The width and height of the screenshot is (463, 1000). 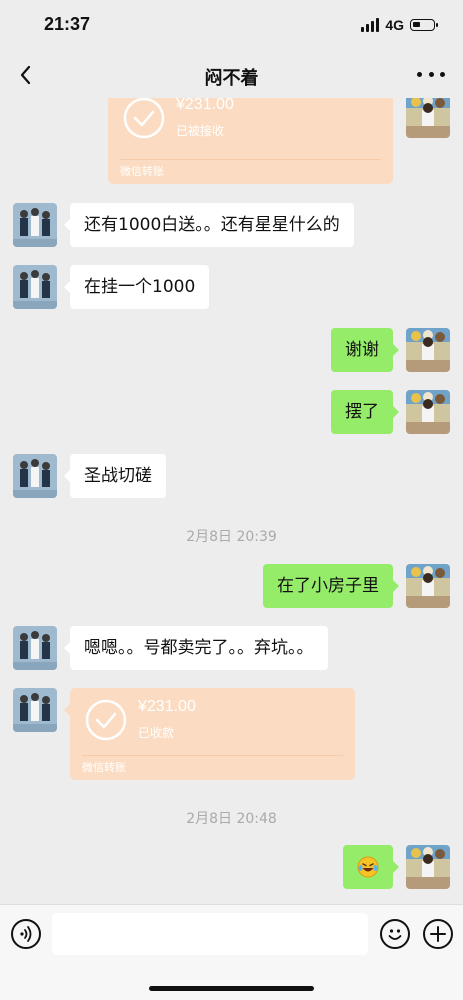 What do you see at coordinates (365, 350) in the screenshot?
I see `message-bubble-me: 谢谢` at bounding box center [365, 350].